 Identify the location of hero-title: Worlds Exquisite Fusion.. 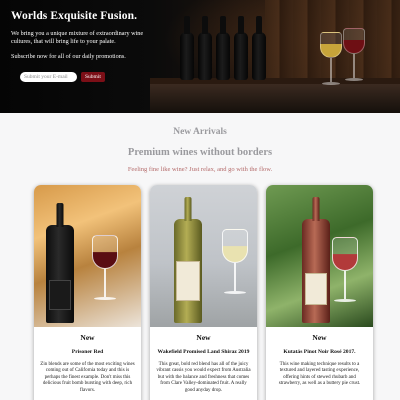
(74, 16).